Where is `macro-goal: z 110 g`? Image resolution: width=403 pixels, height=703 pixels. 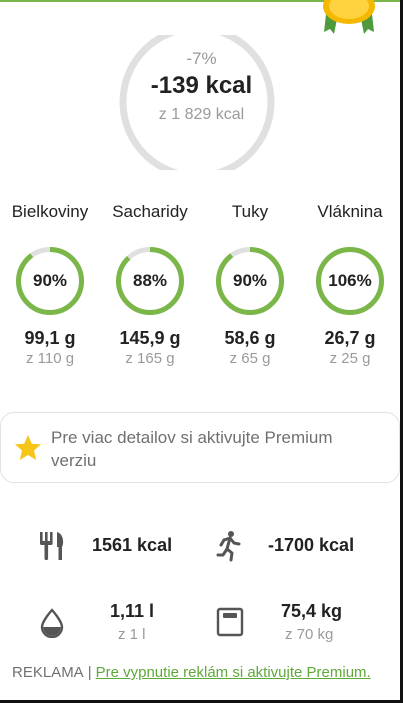
macro-goal: z 110 g is located at coordinates (50, 358).